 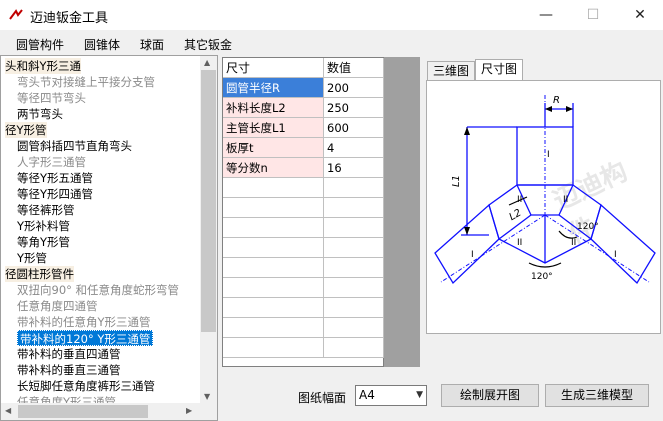 I want to click on scroll-up-icon: ▲, so click(x=207, y=62).